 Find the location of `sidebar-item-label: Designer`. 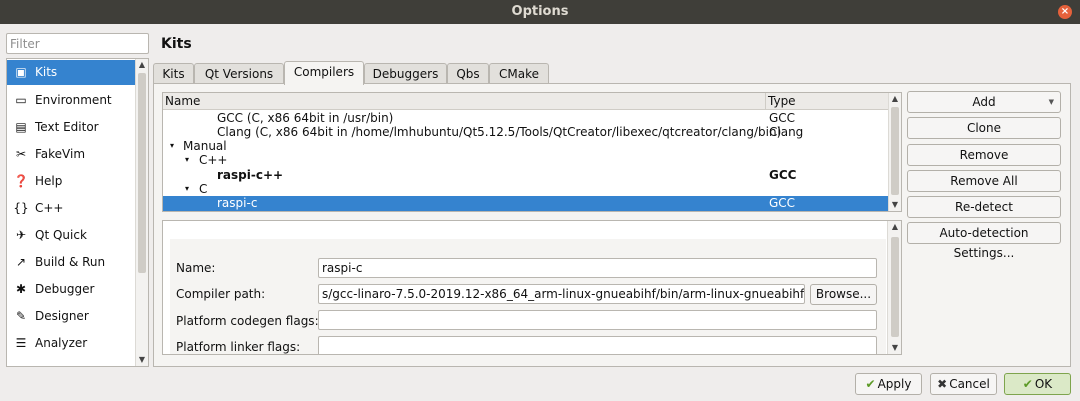

sidebar-item-label: Designer is located at coordinates (62, 316).